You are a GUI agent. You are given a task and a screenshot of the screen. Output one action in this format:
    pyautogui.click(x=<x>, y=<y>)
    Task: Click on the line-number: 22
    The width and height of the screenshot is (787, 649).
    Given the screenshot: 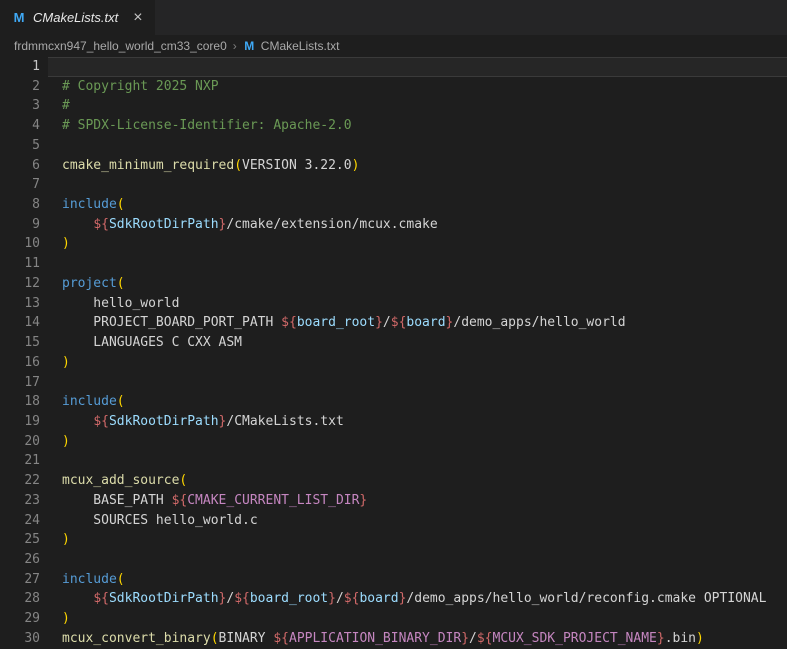 What is the action you would take?
    pyautogui.click(x=24, y=481)
    